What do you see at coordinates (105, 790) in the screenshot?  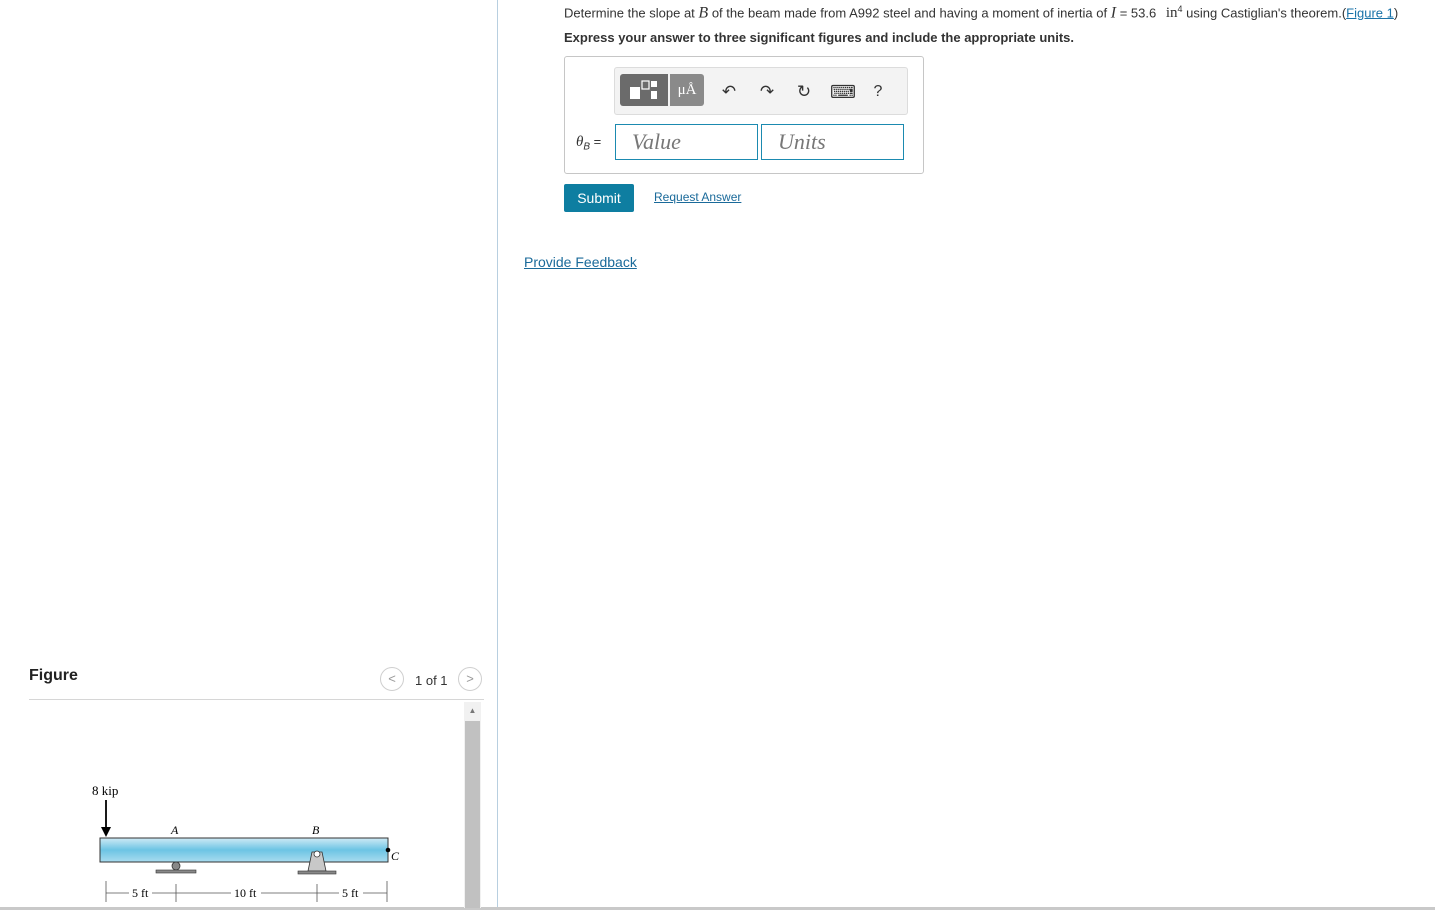 I see `load-label: 8 kip` at bounding box center [105, 790].